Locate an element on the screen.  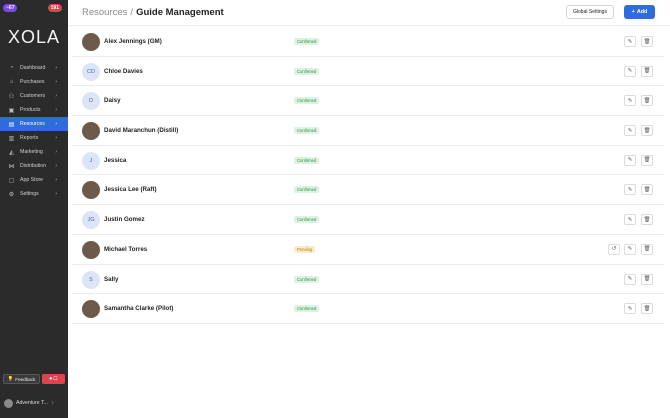
guide-row: D Daisy Confirmed ✎ 🗑 is located at coordinates (368, 101).